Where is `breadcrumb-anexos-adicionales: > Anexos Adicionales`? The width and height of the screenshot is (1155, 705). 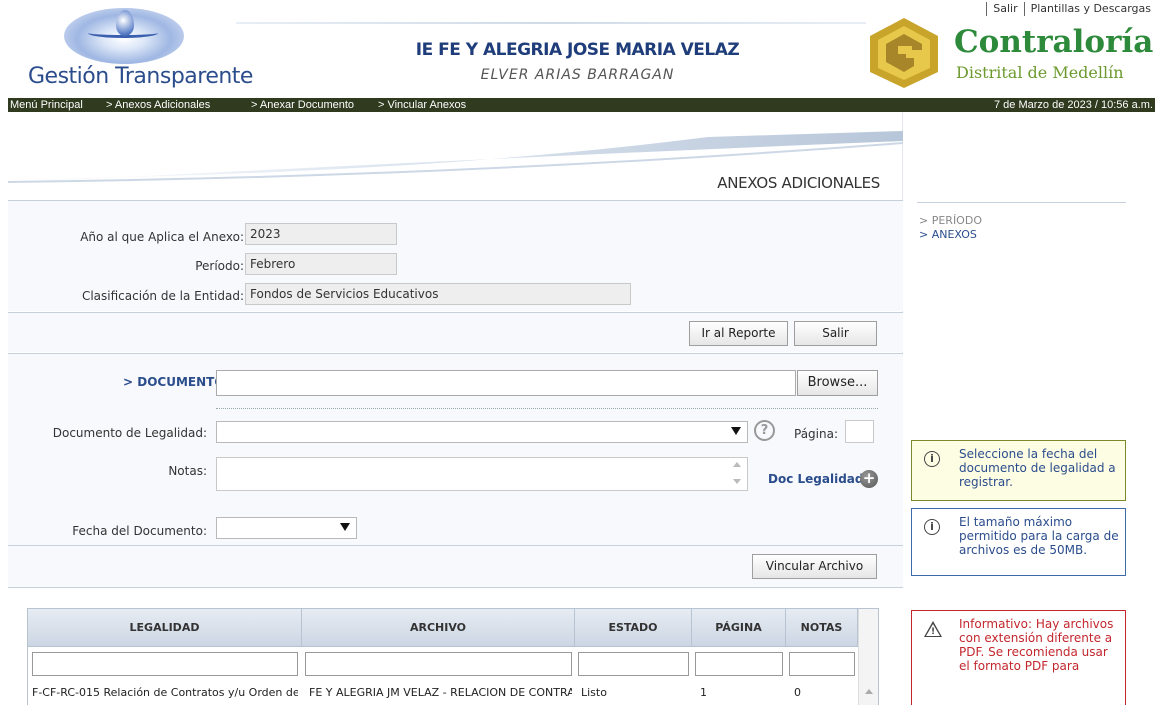 breadcrumb-anexos-adicionales: > Anexos Adicionales is located at coordinates (158, 105).